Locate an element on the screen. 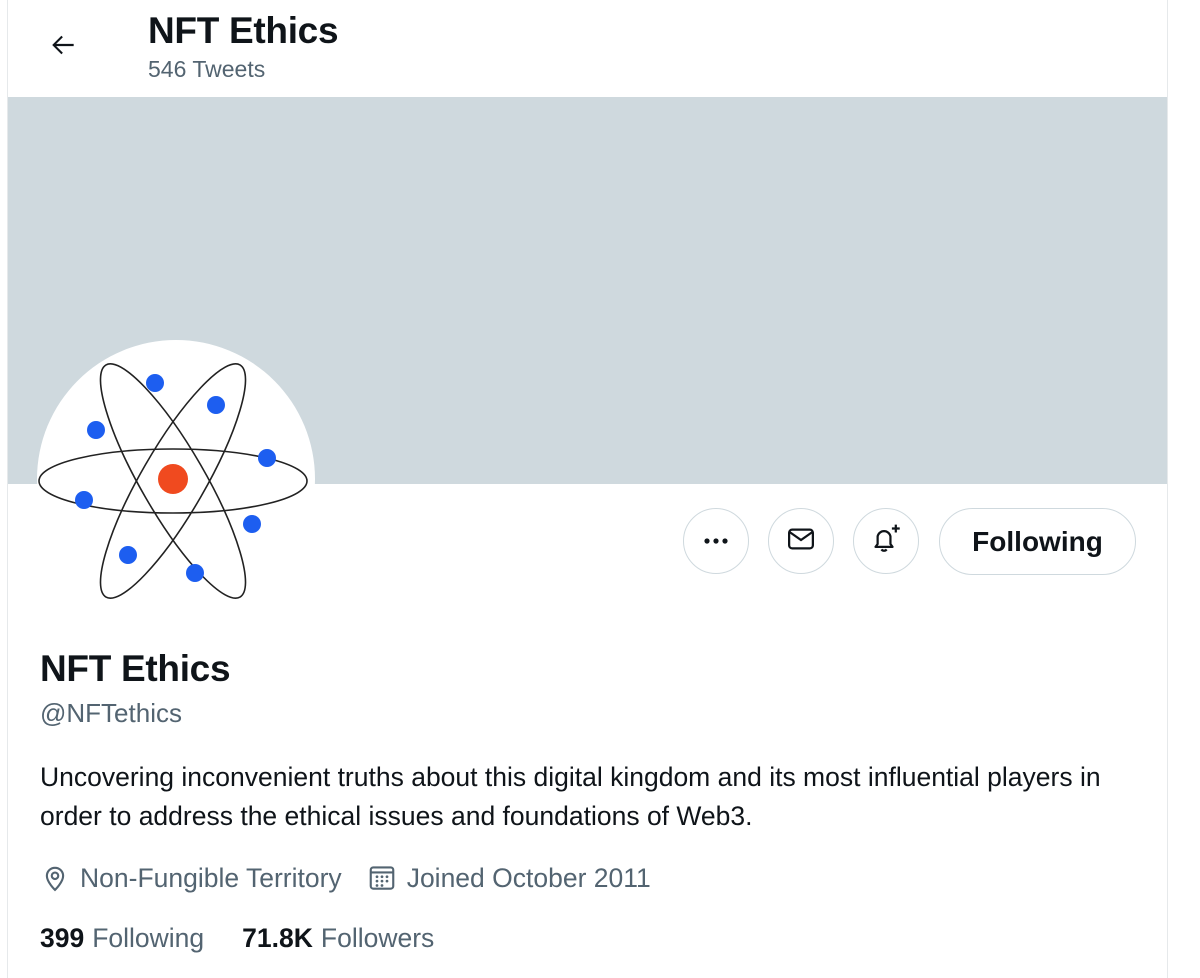 The height and width of the screenshot is (978, 1200). bell-plus-icon is located at coordinates (886, 541).